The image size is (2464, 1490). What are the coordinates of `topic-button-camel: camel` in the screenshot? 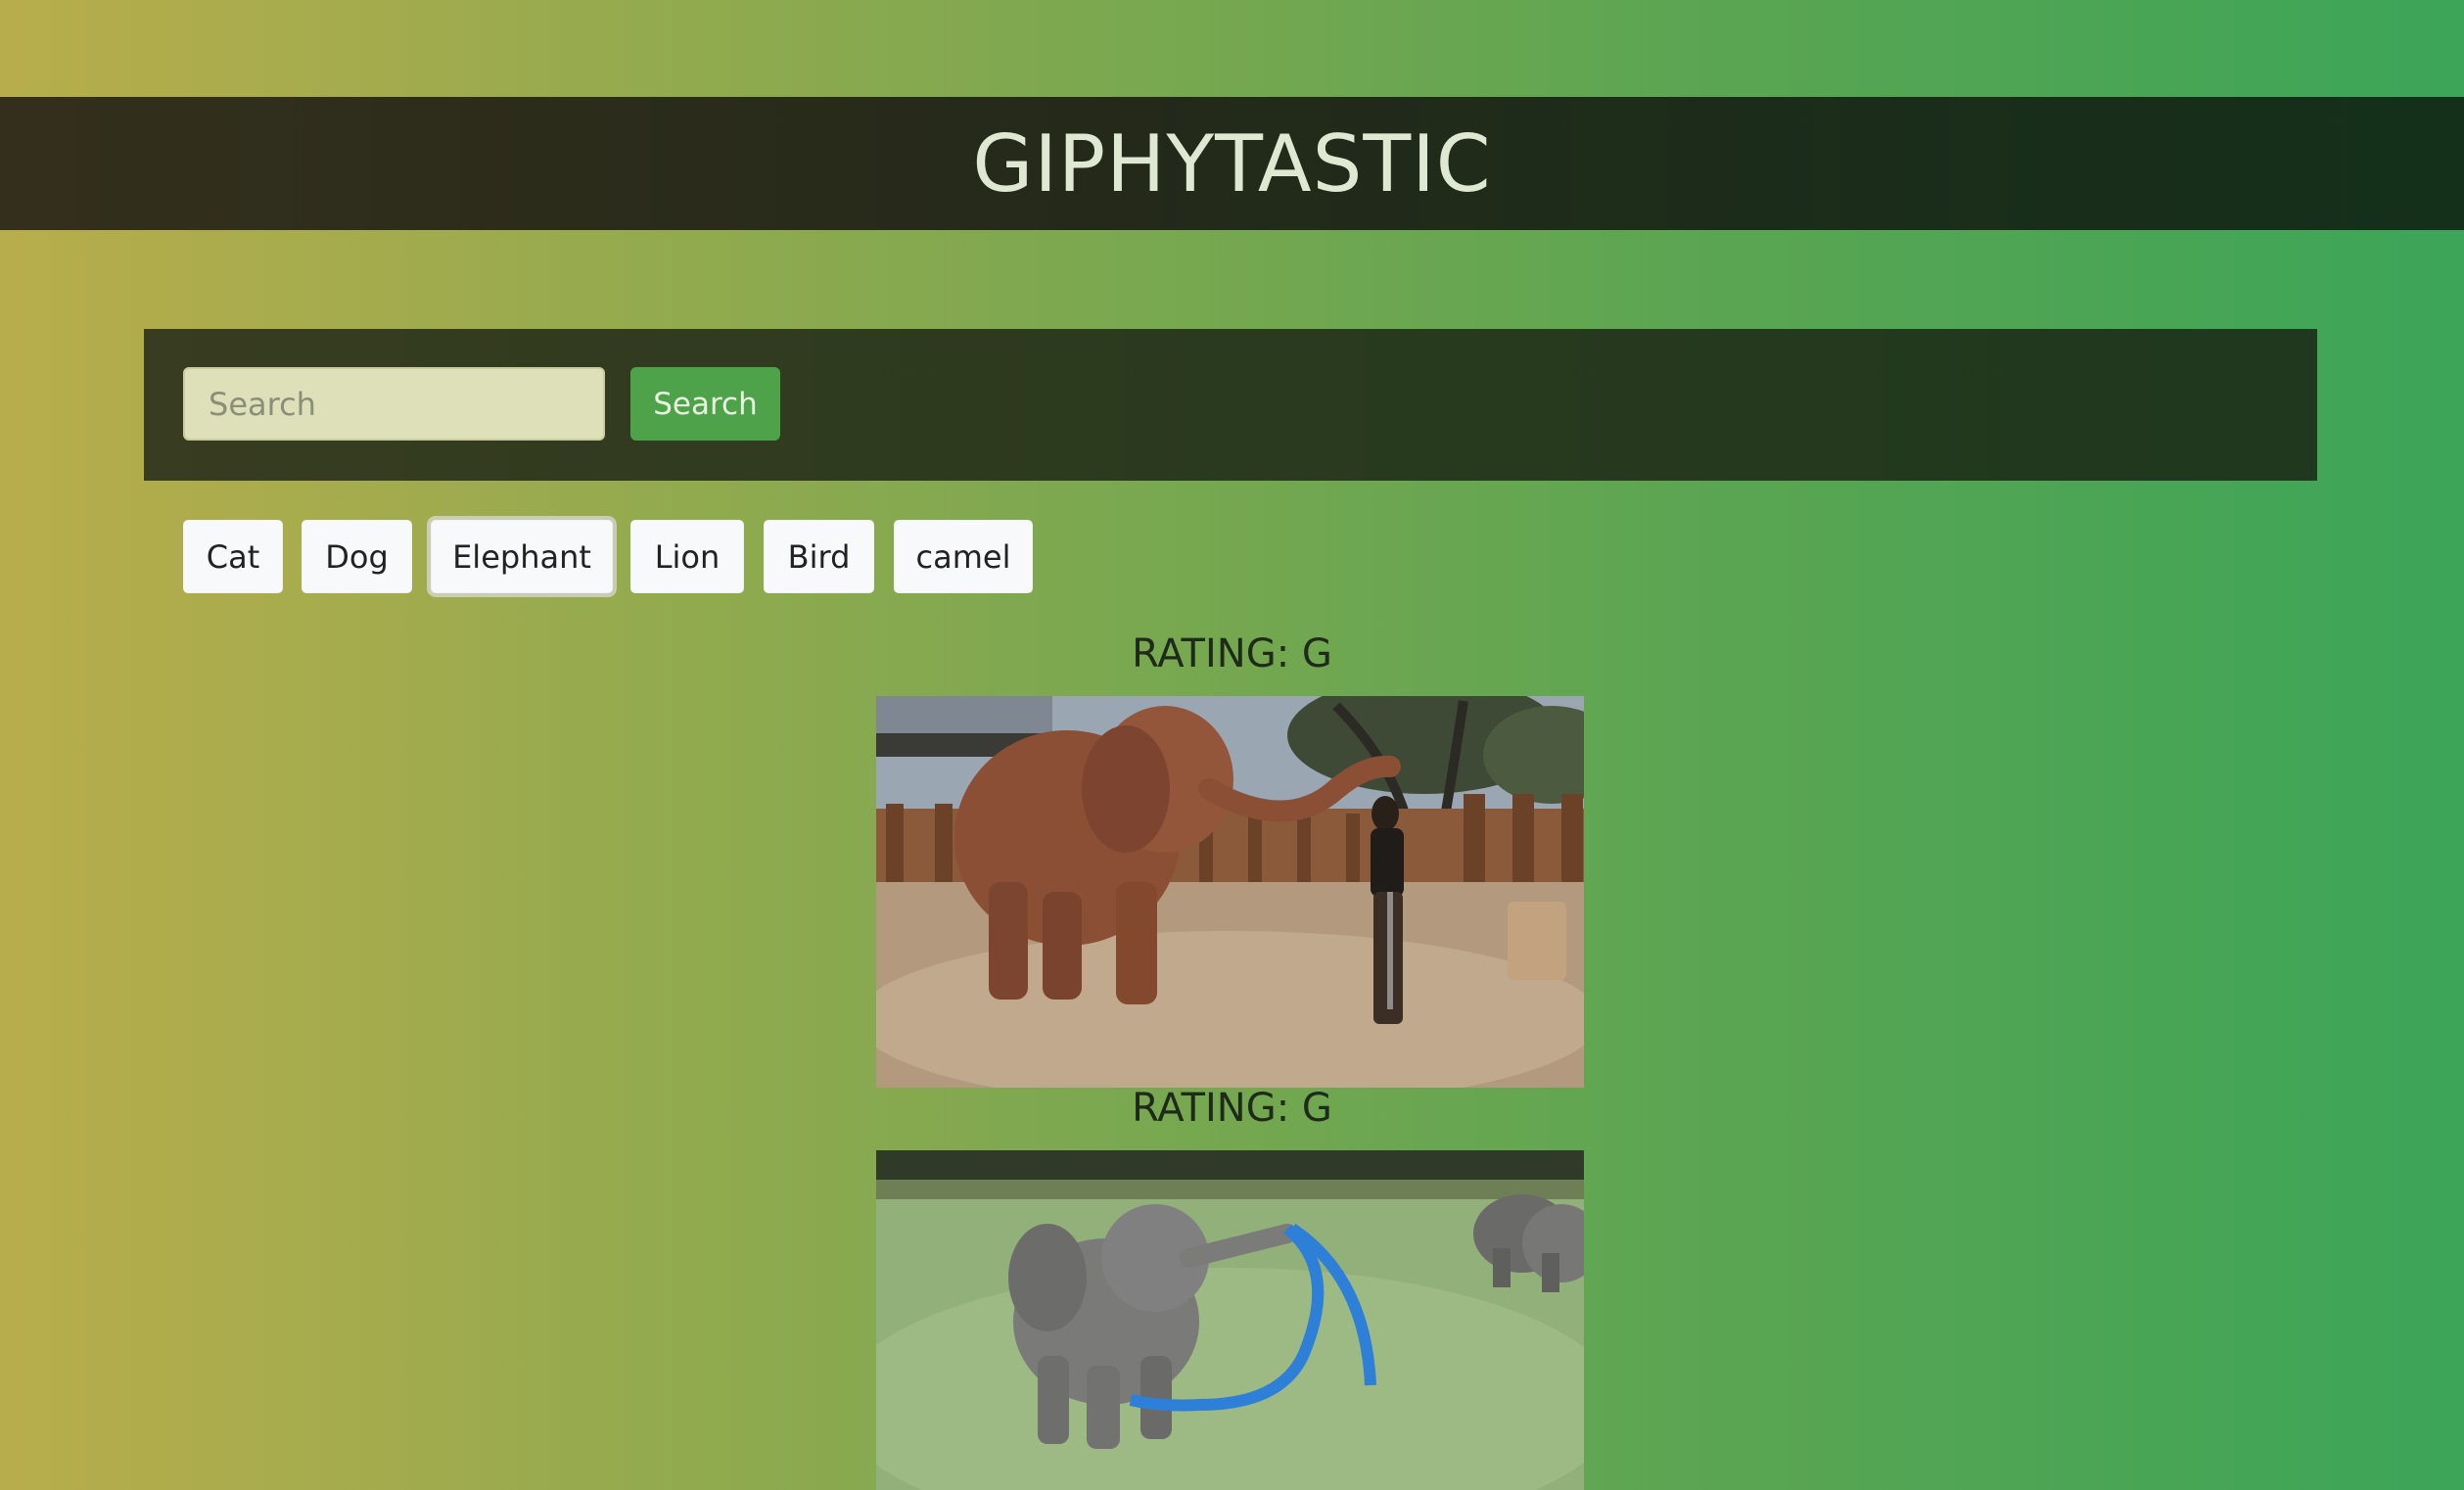 It's located at (963, 556).